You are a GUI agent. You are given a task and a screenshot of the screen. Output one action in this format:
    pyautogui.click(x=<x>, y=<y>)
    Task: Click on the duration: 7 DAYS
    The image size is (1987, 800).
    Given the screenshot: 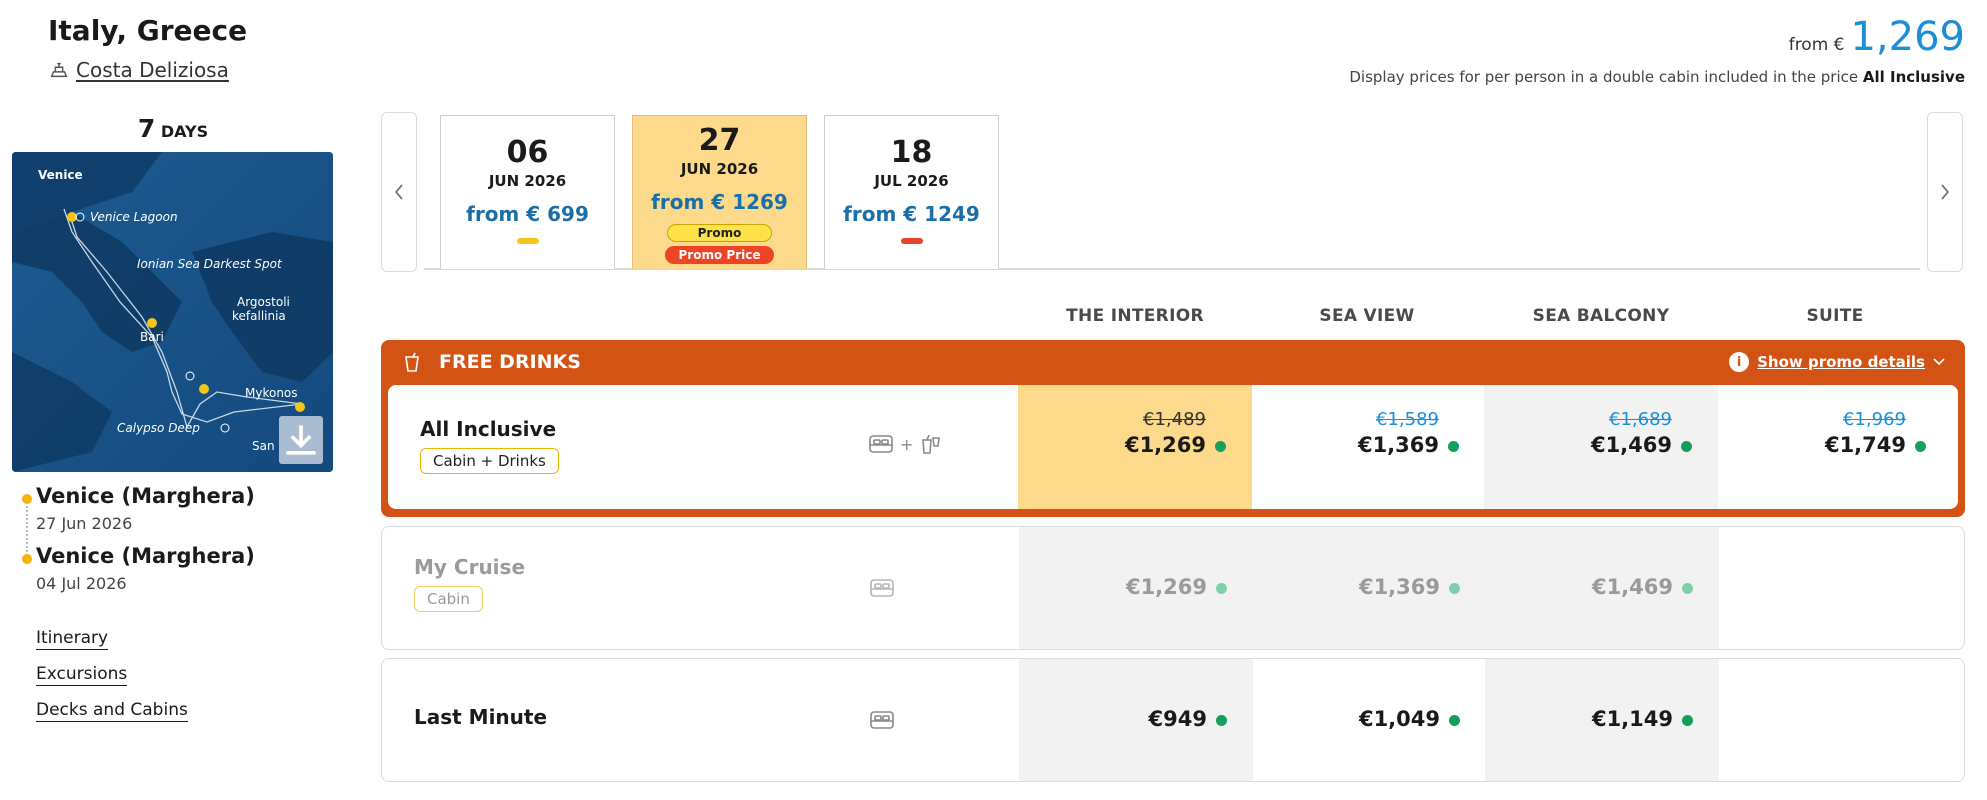 What is the action you would take?
    pyautogui.click(x=173, y=128)
    